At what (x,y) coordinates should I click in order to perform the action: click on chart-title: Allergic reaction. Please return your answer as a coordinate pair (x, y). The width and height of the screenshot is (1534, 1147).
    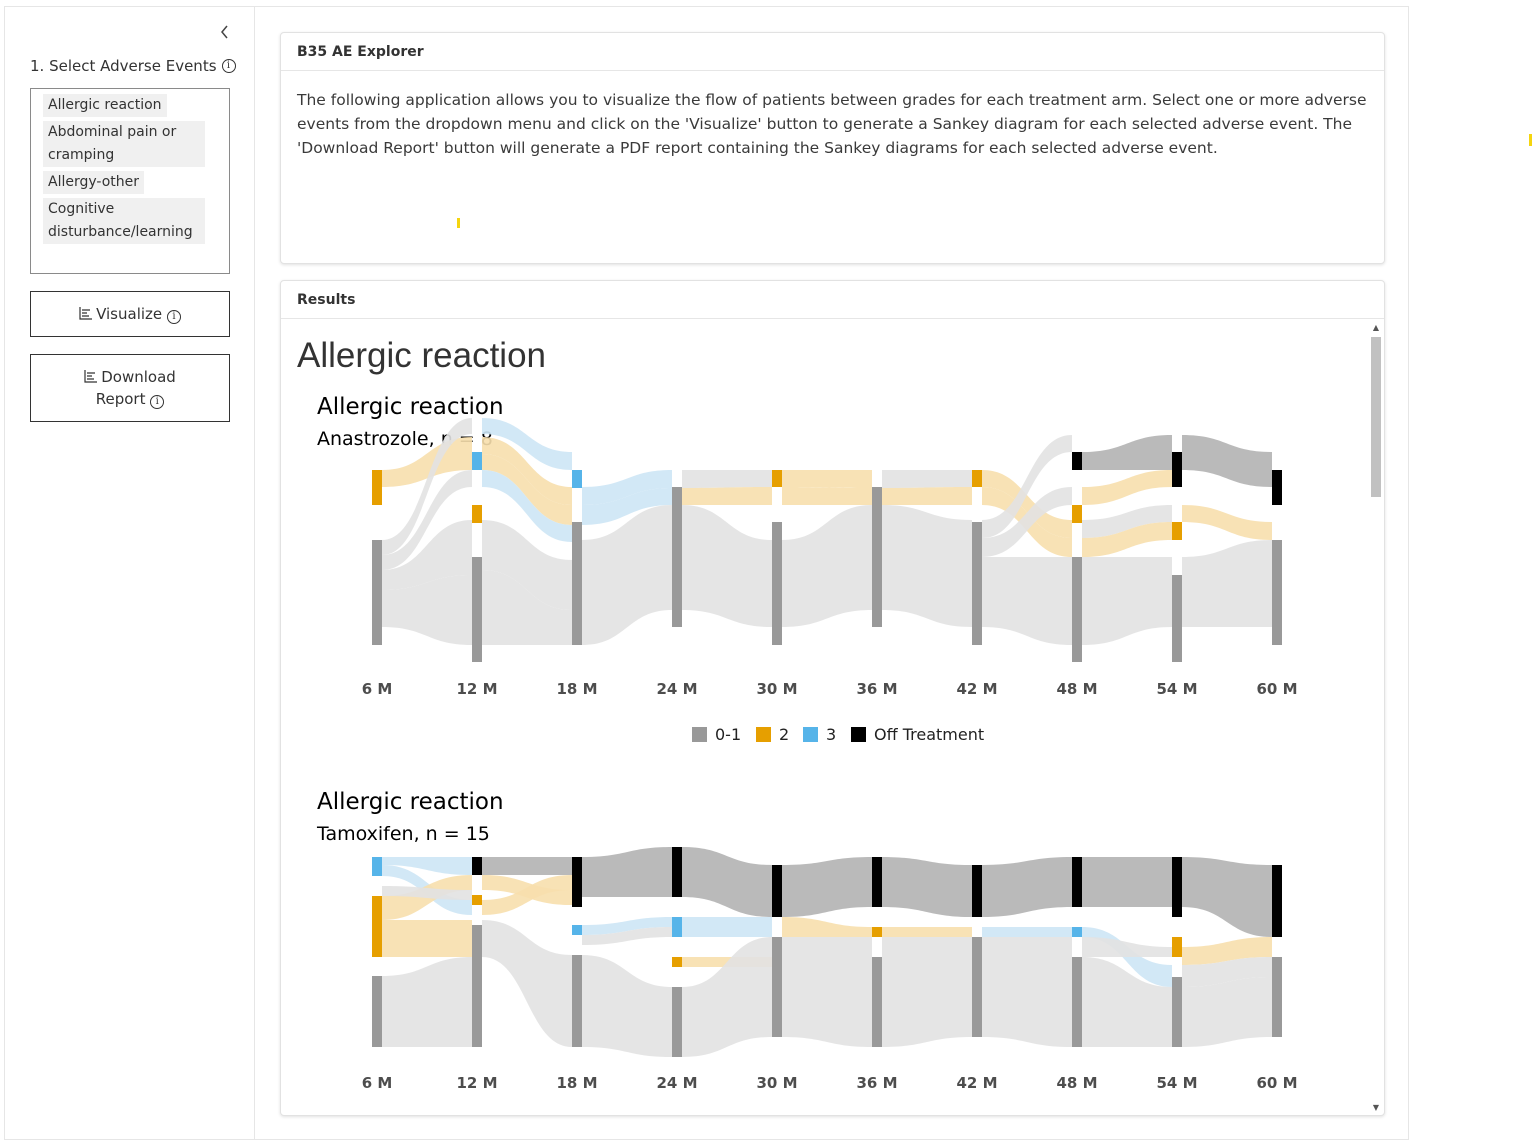
    Looking at the image, I should click on (410, 802).